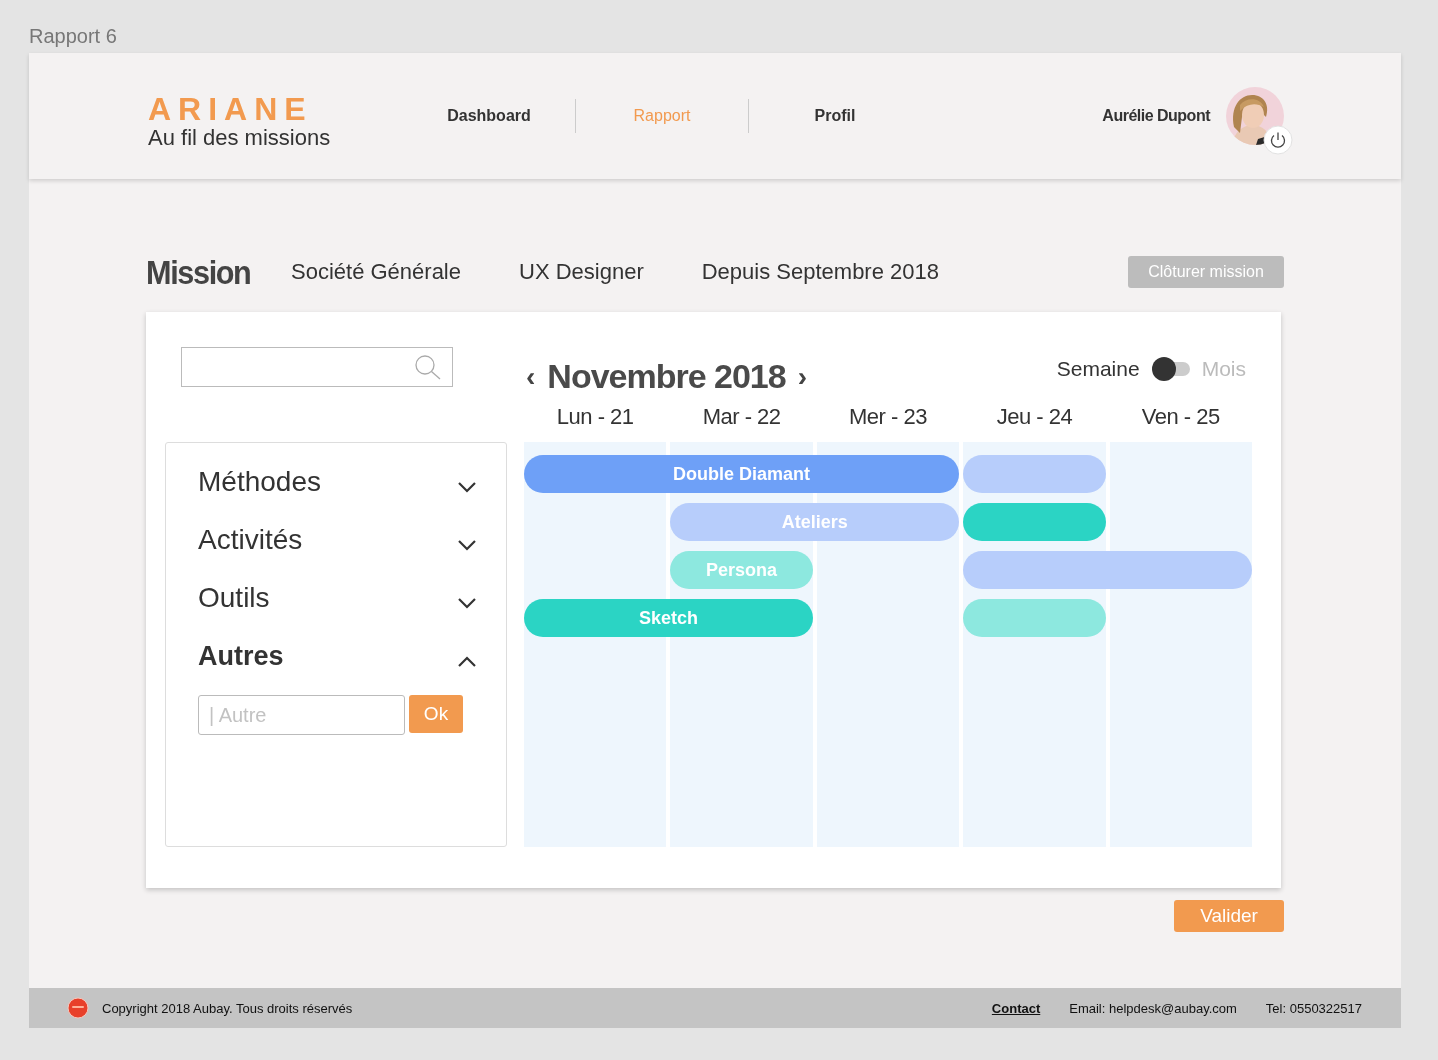 The height and width of the screenshot is (1060, 1438). I want to click on prev-month-button: ‹, so click(531, 376).